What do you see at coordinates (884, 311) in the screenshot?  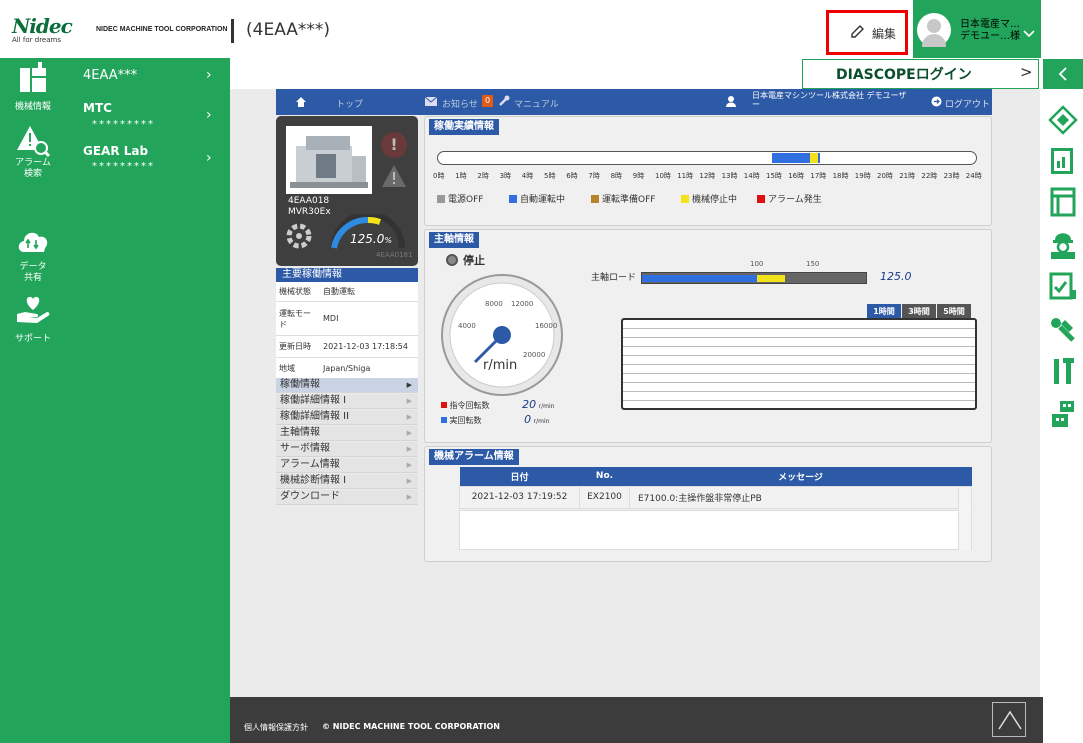 I see `tab-1h: 1時間` at bounding box center [884, 311].